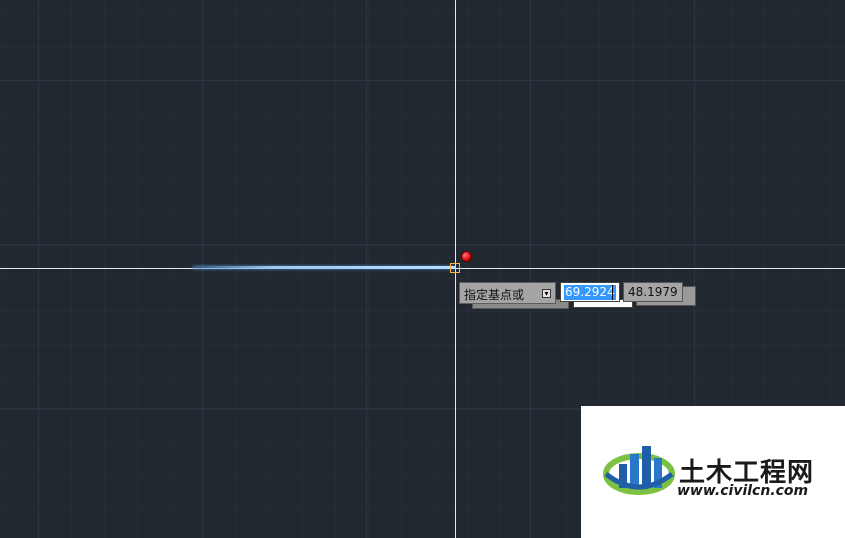  I want to click on coordinate-x-value: 69.2924, so click(590, 292).